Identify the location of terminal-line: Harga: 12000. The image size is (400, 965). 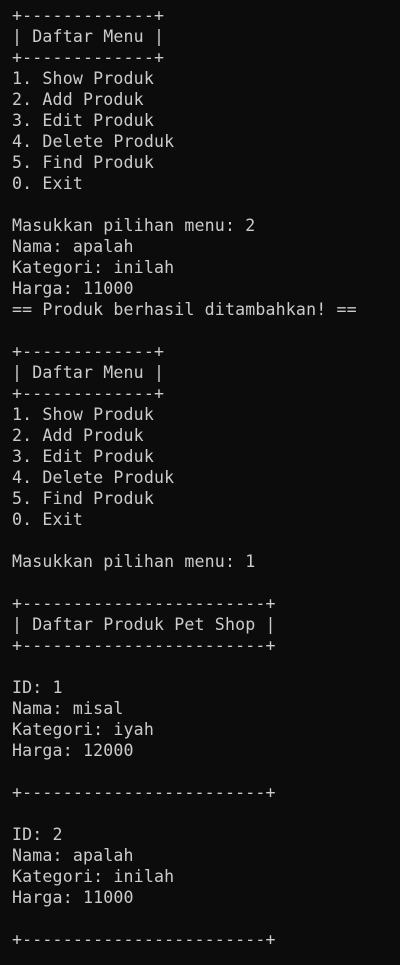
(73, 750).